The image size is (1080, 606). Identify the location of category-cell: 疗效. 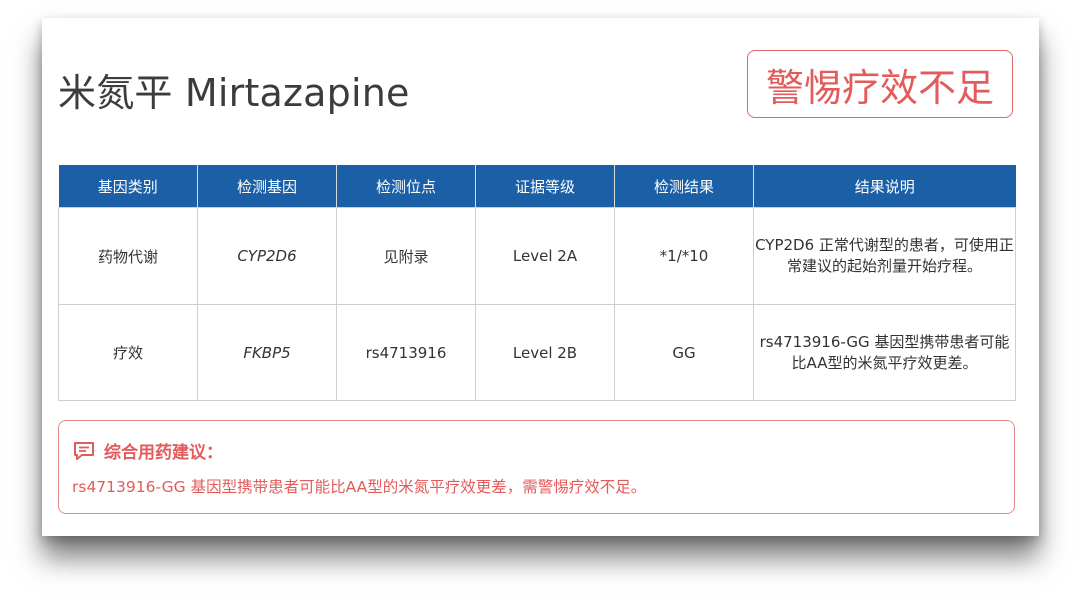
(128, 352).